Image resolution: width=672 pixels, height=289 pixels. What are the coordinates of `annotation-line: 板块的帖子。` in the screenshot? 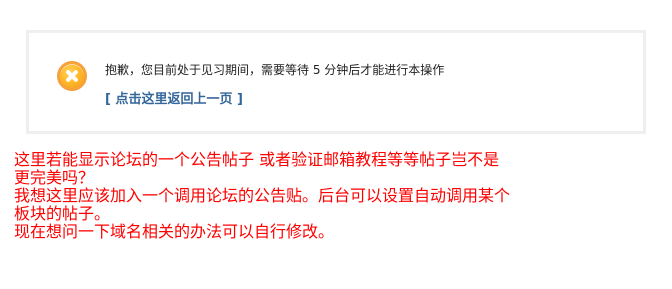 It's located at (62, 213).